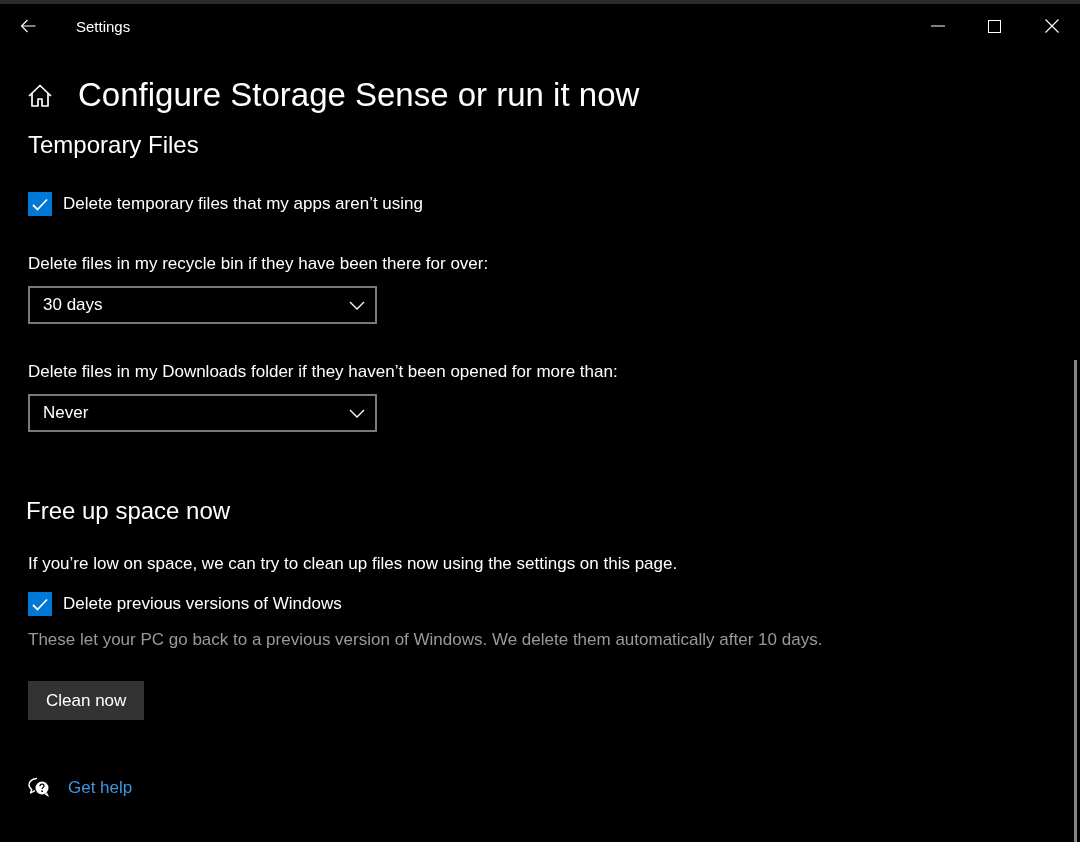 The height and width of the screenshot is (842, 1080). I want to click on page-title: Configure Storage Sense or run it now, so click(359, 95).